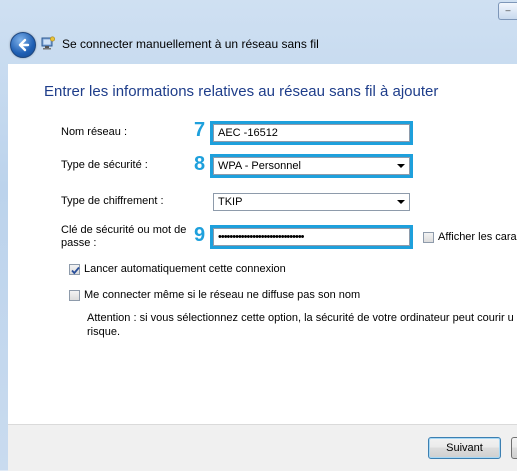 The height and width of the screenshot is (471, 517). I want to click on back-arrow-icon, so click(24, 45).